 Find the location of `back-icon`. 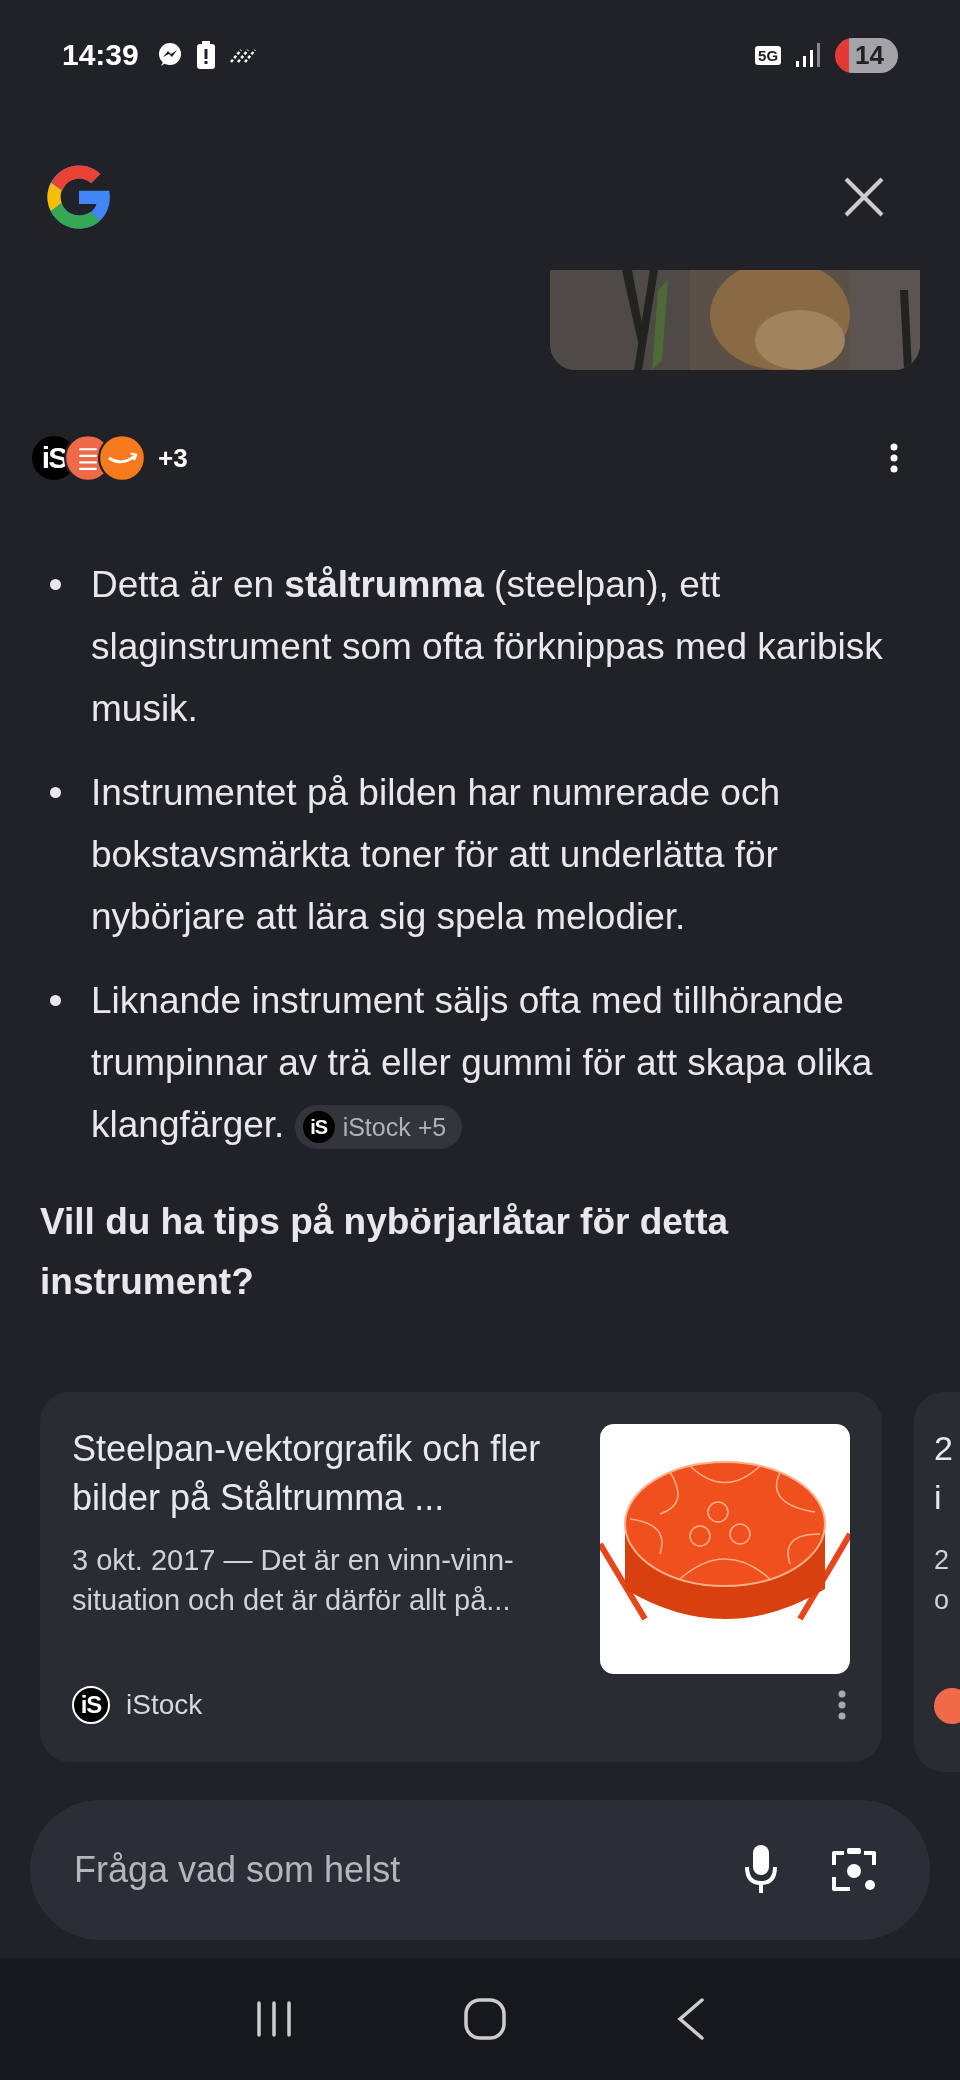

back-icon is located at coordinates (690, 2019).